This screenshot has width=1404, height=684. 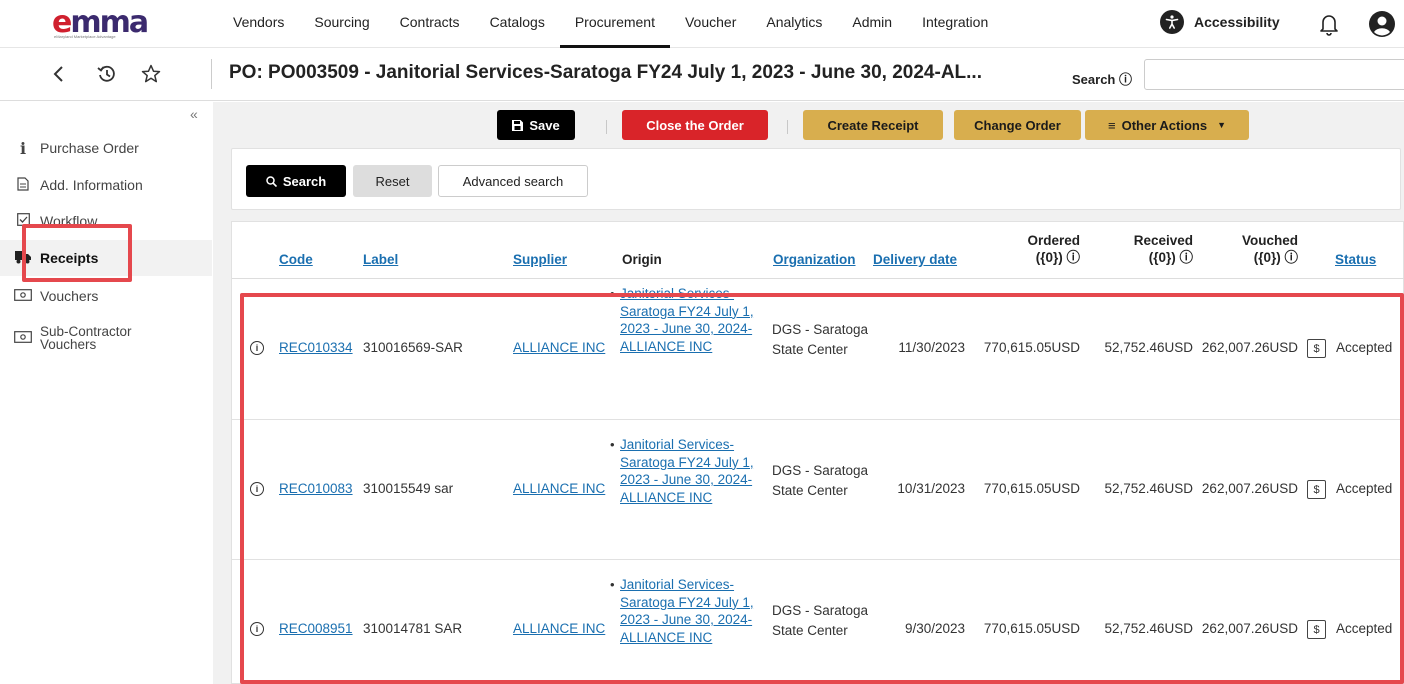 I want to click on nav-admin: Admin, so click(x=872, y=24).